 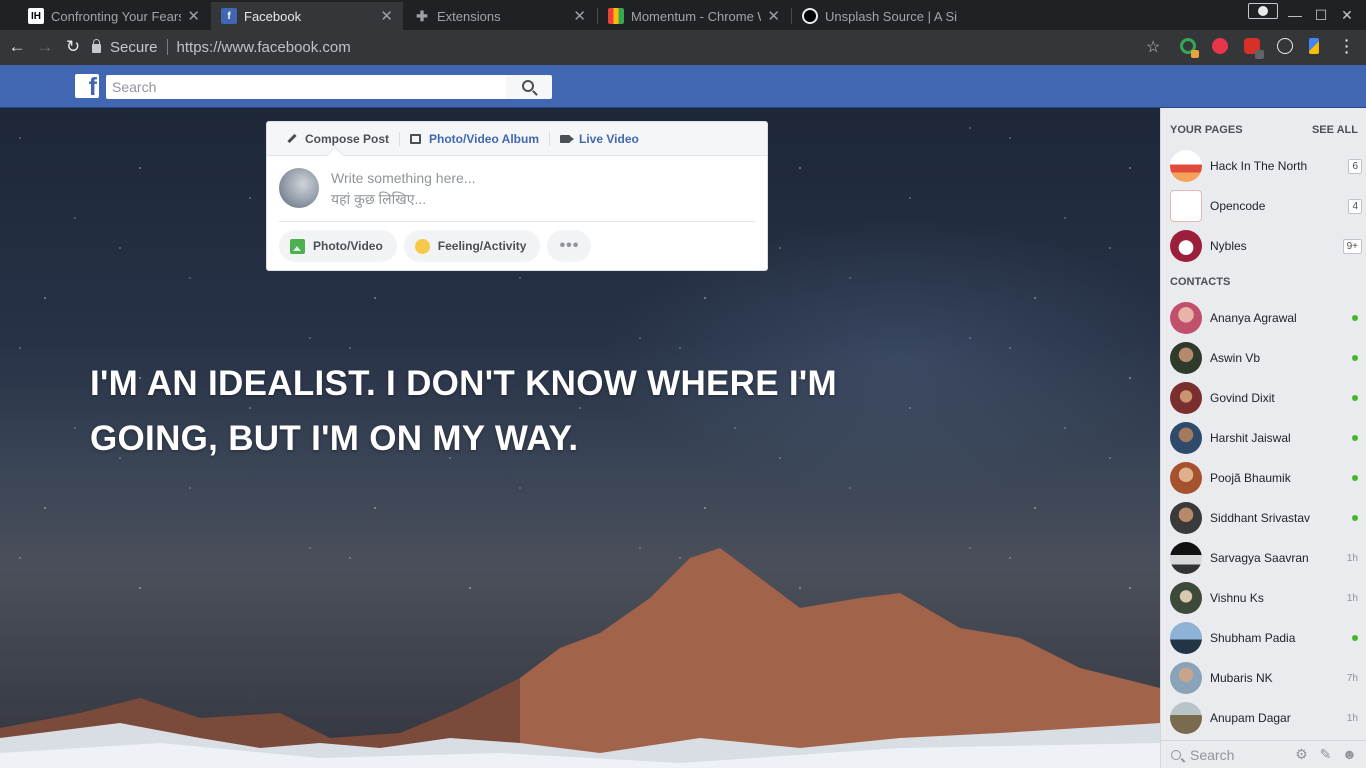 What do you see at coordinates (307, 16) in the screenshot?
I see `tab-facebook: f Facebook ✕` at bounding box center [307, 16].